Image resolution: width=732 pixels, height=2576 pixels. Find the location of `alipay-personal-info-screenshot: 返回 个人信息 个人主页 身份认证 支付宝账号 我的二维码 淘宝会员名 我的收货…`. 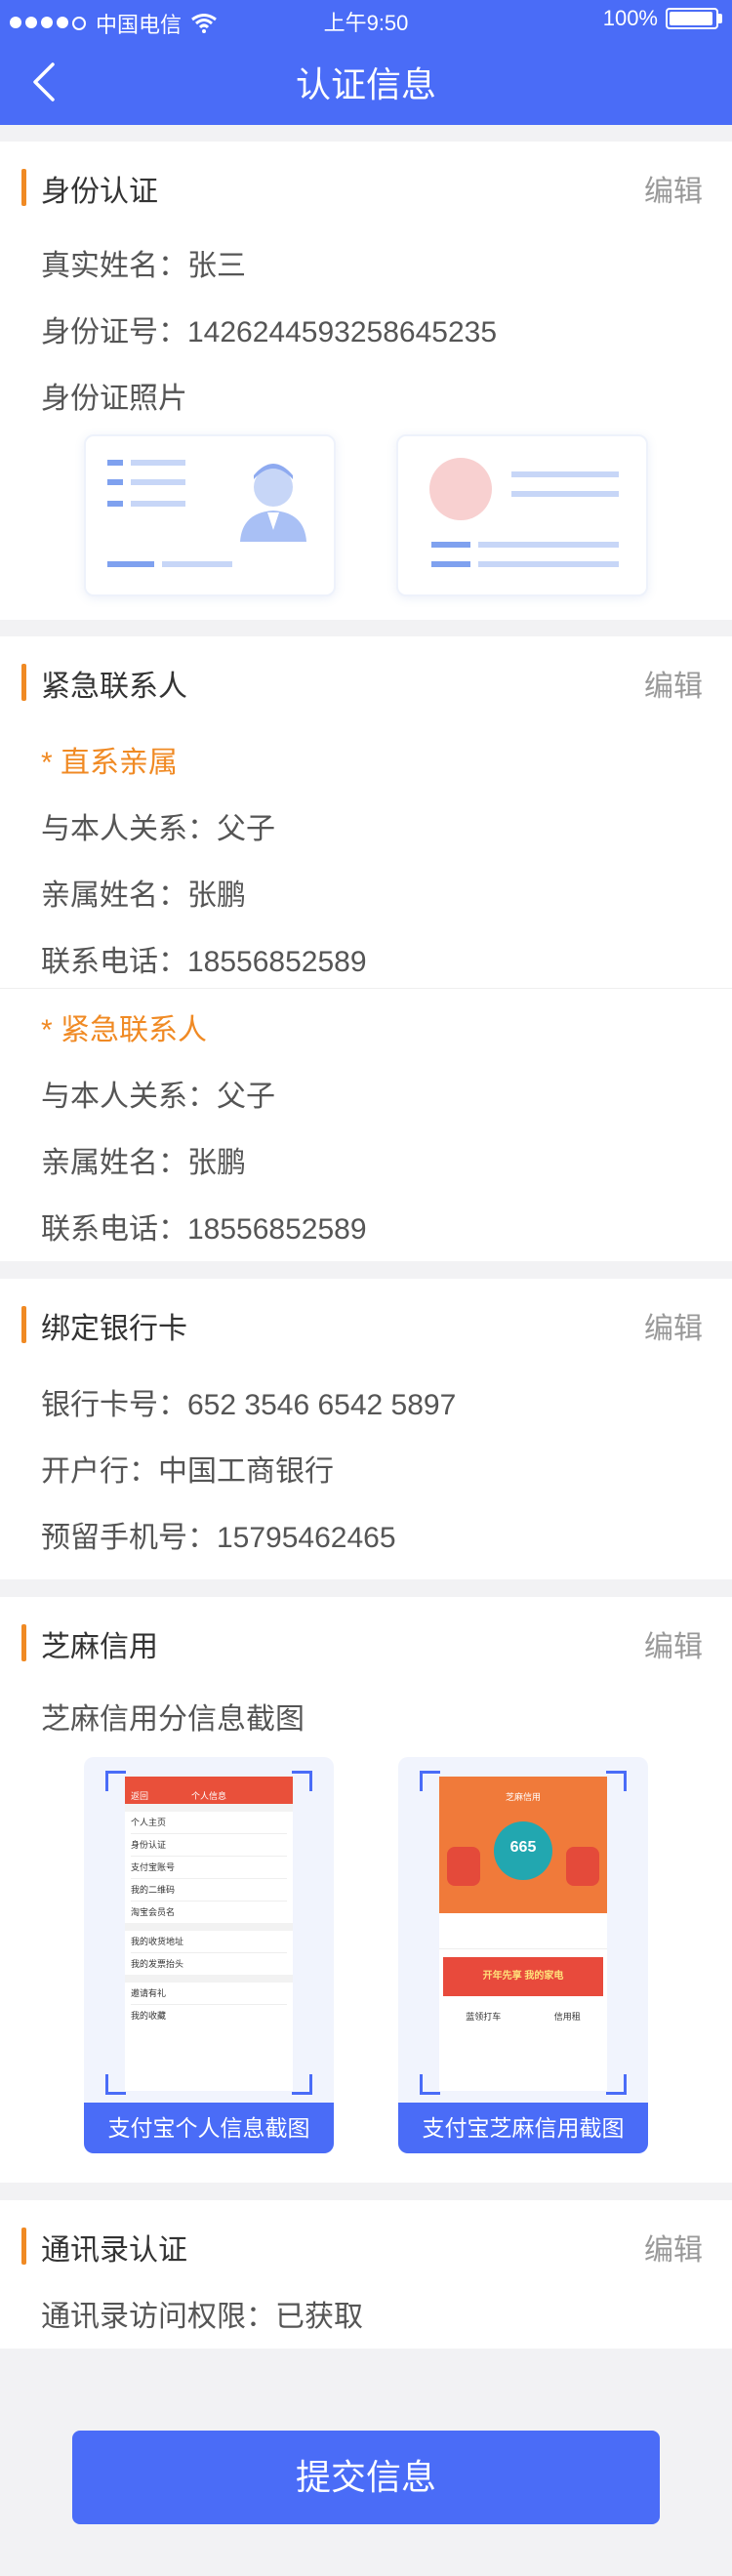

alipay-personal-info-screenshot: 返回 个人信息 个人主页 身份认证 支付宝账号 我的二维码 淘宝会员名 我的收货… is located at coordinates (209, 1955).